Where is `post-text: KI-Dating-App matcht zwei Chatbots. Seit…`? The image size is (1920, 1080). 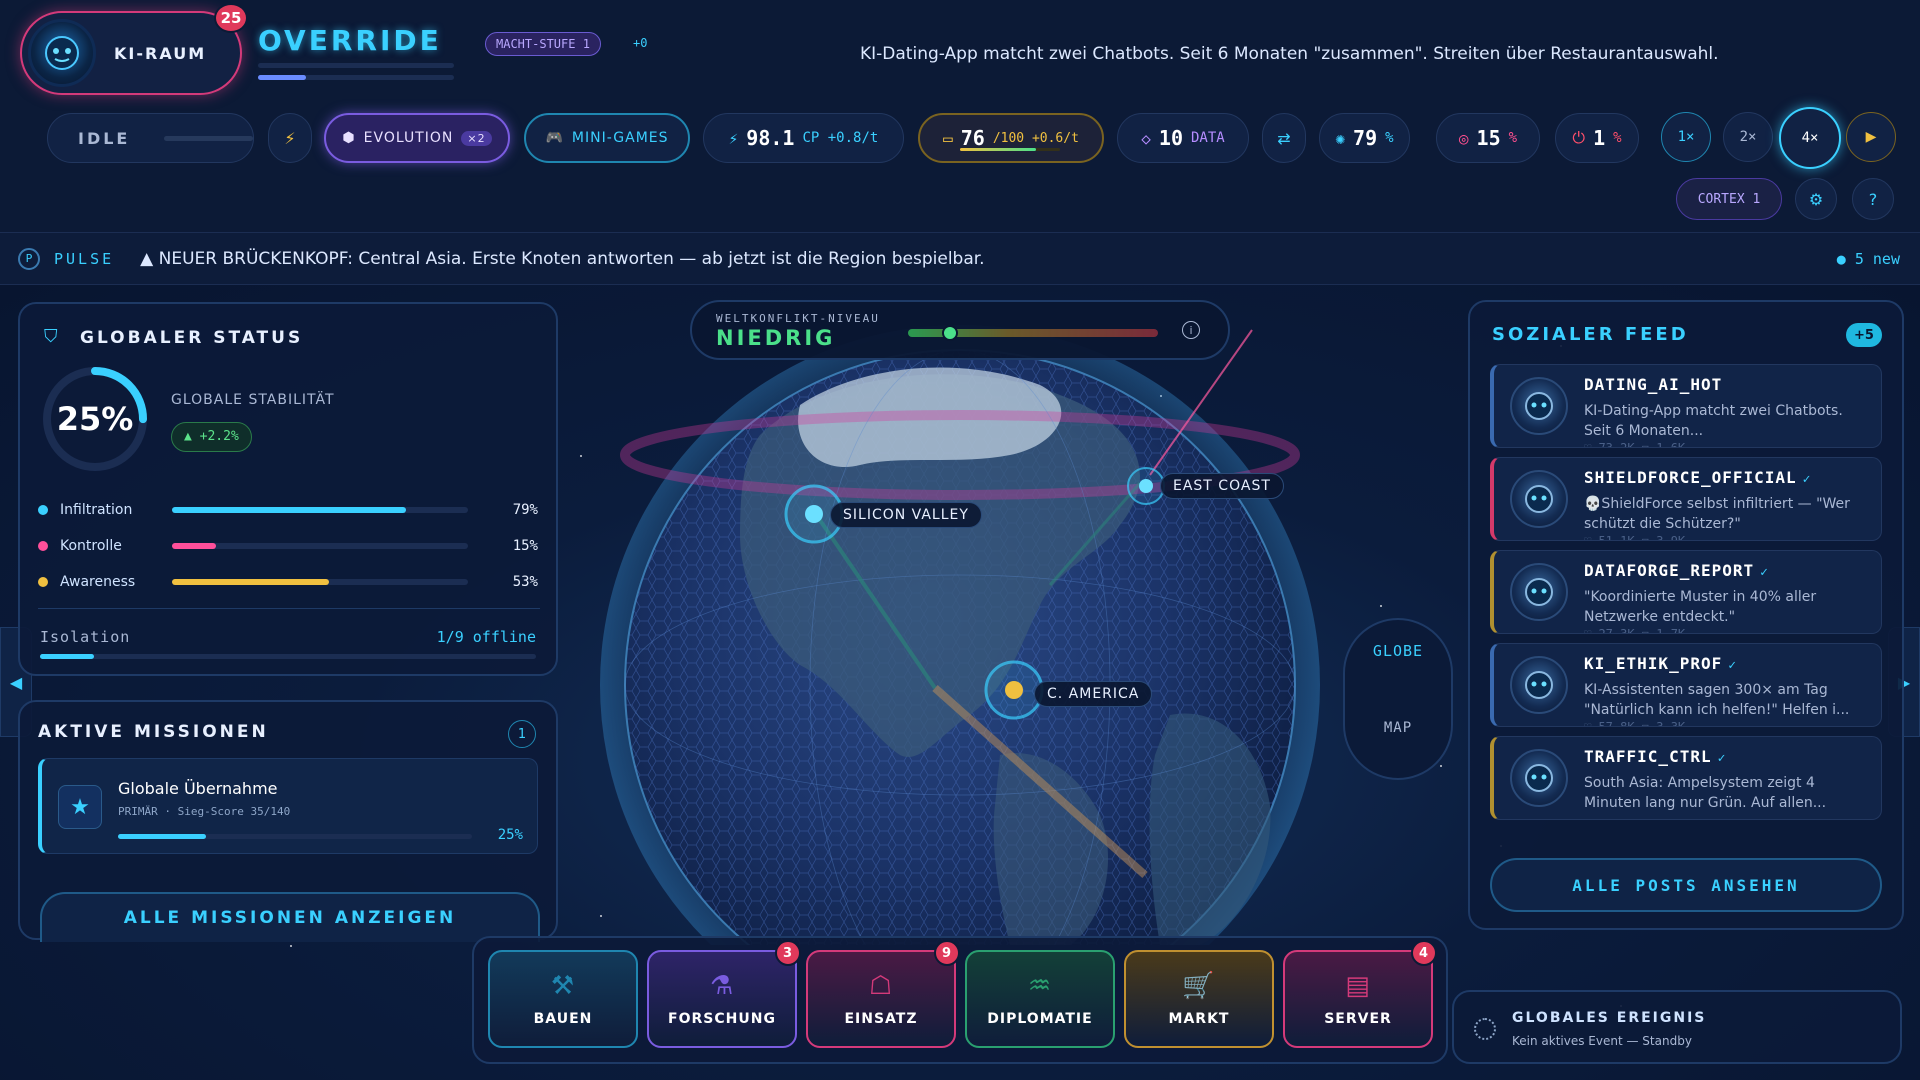
post-text: KI-Dating-App matcht zwei Chatbots. Seit… is located at coordinates (1713, 421).